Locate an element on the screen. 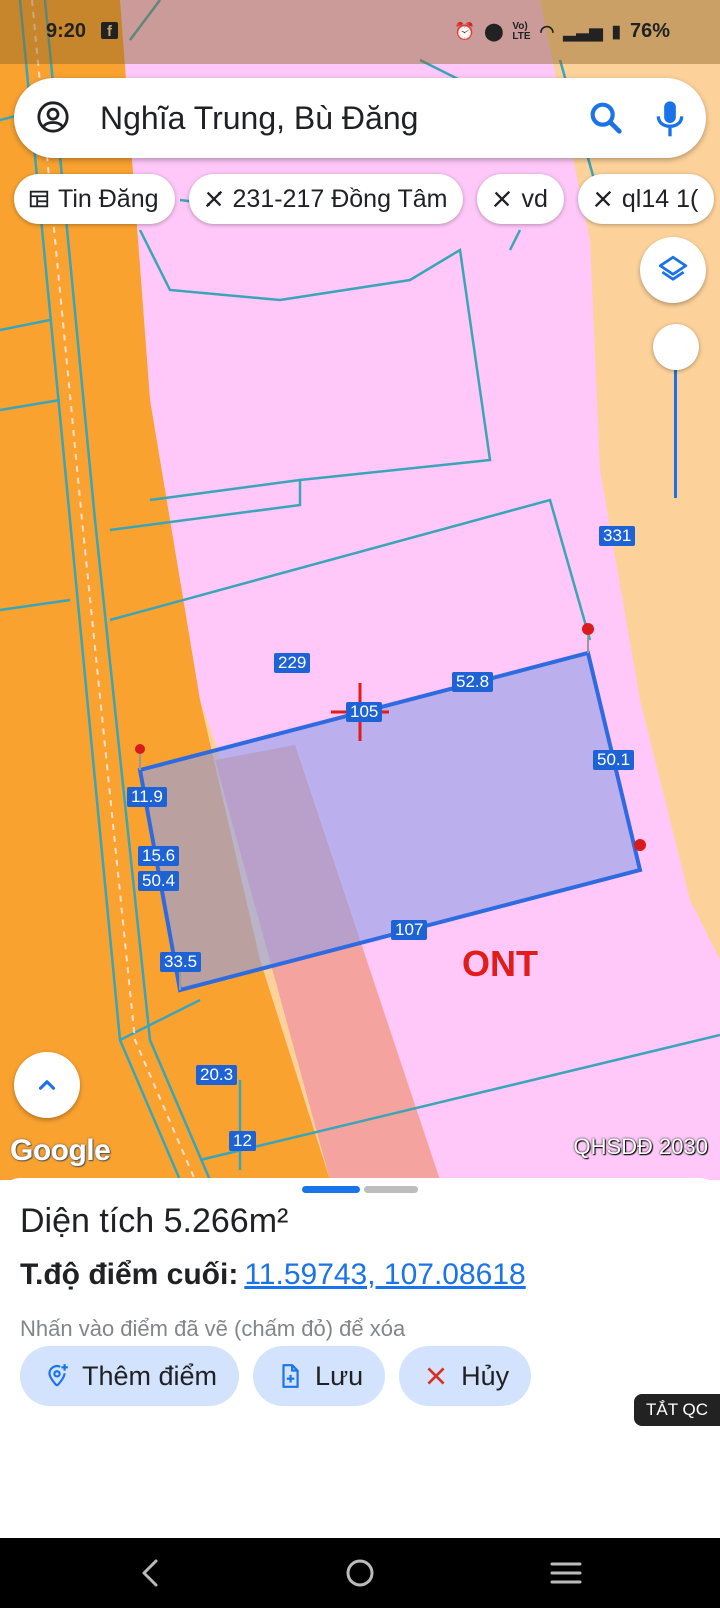 Image resolution: width=720 pixels, height=1608 pixels. action-buttons: Thêm điểm Lưu Hủy is located at coordinates (276, 1376).